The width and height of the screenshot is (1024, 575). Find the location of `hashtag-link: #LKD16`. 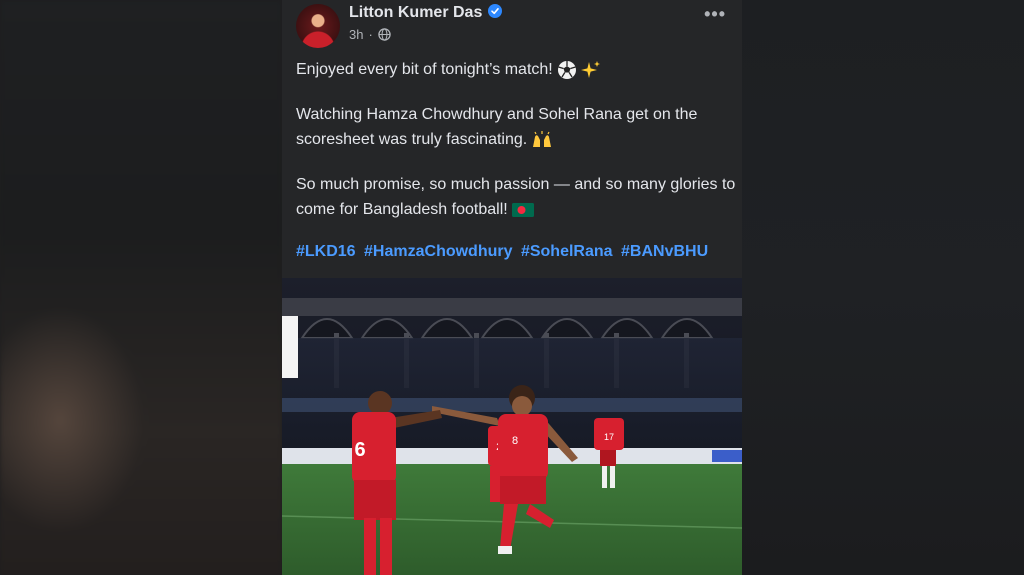

hashtag-link: #LKD16 is located at coordinates (326, 251).